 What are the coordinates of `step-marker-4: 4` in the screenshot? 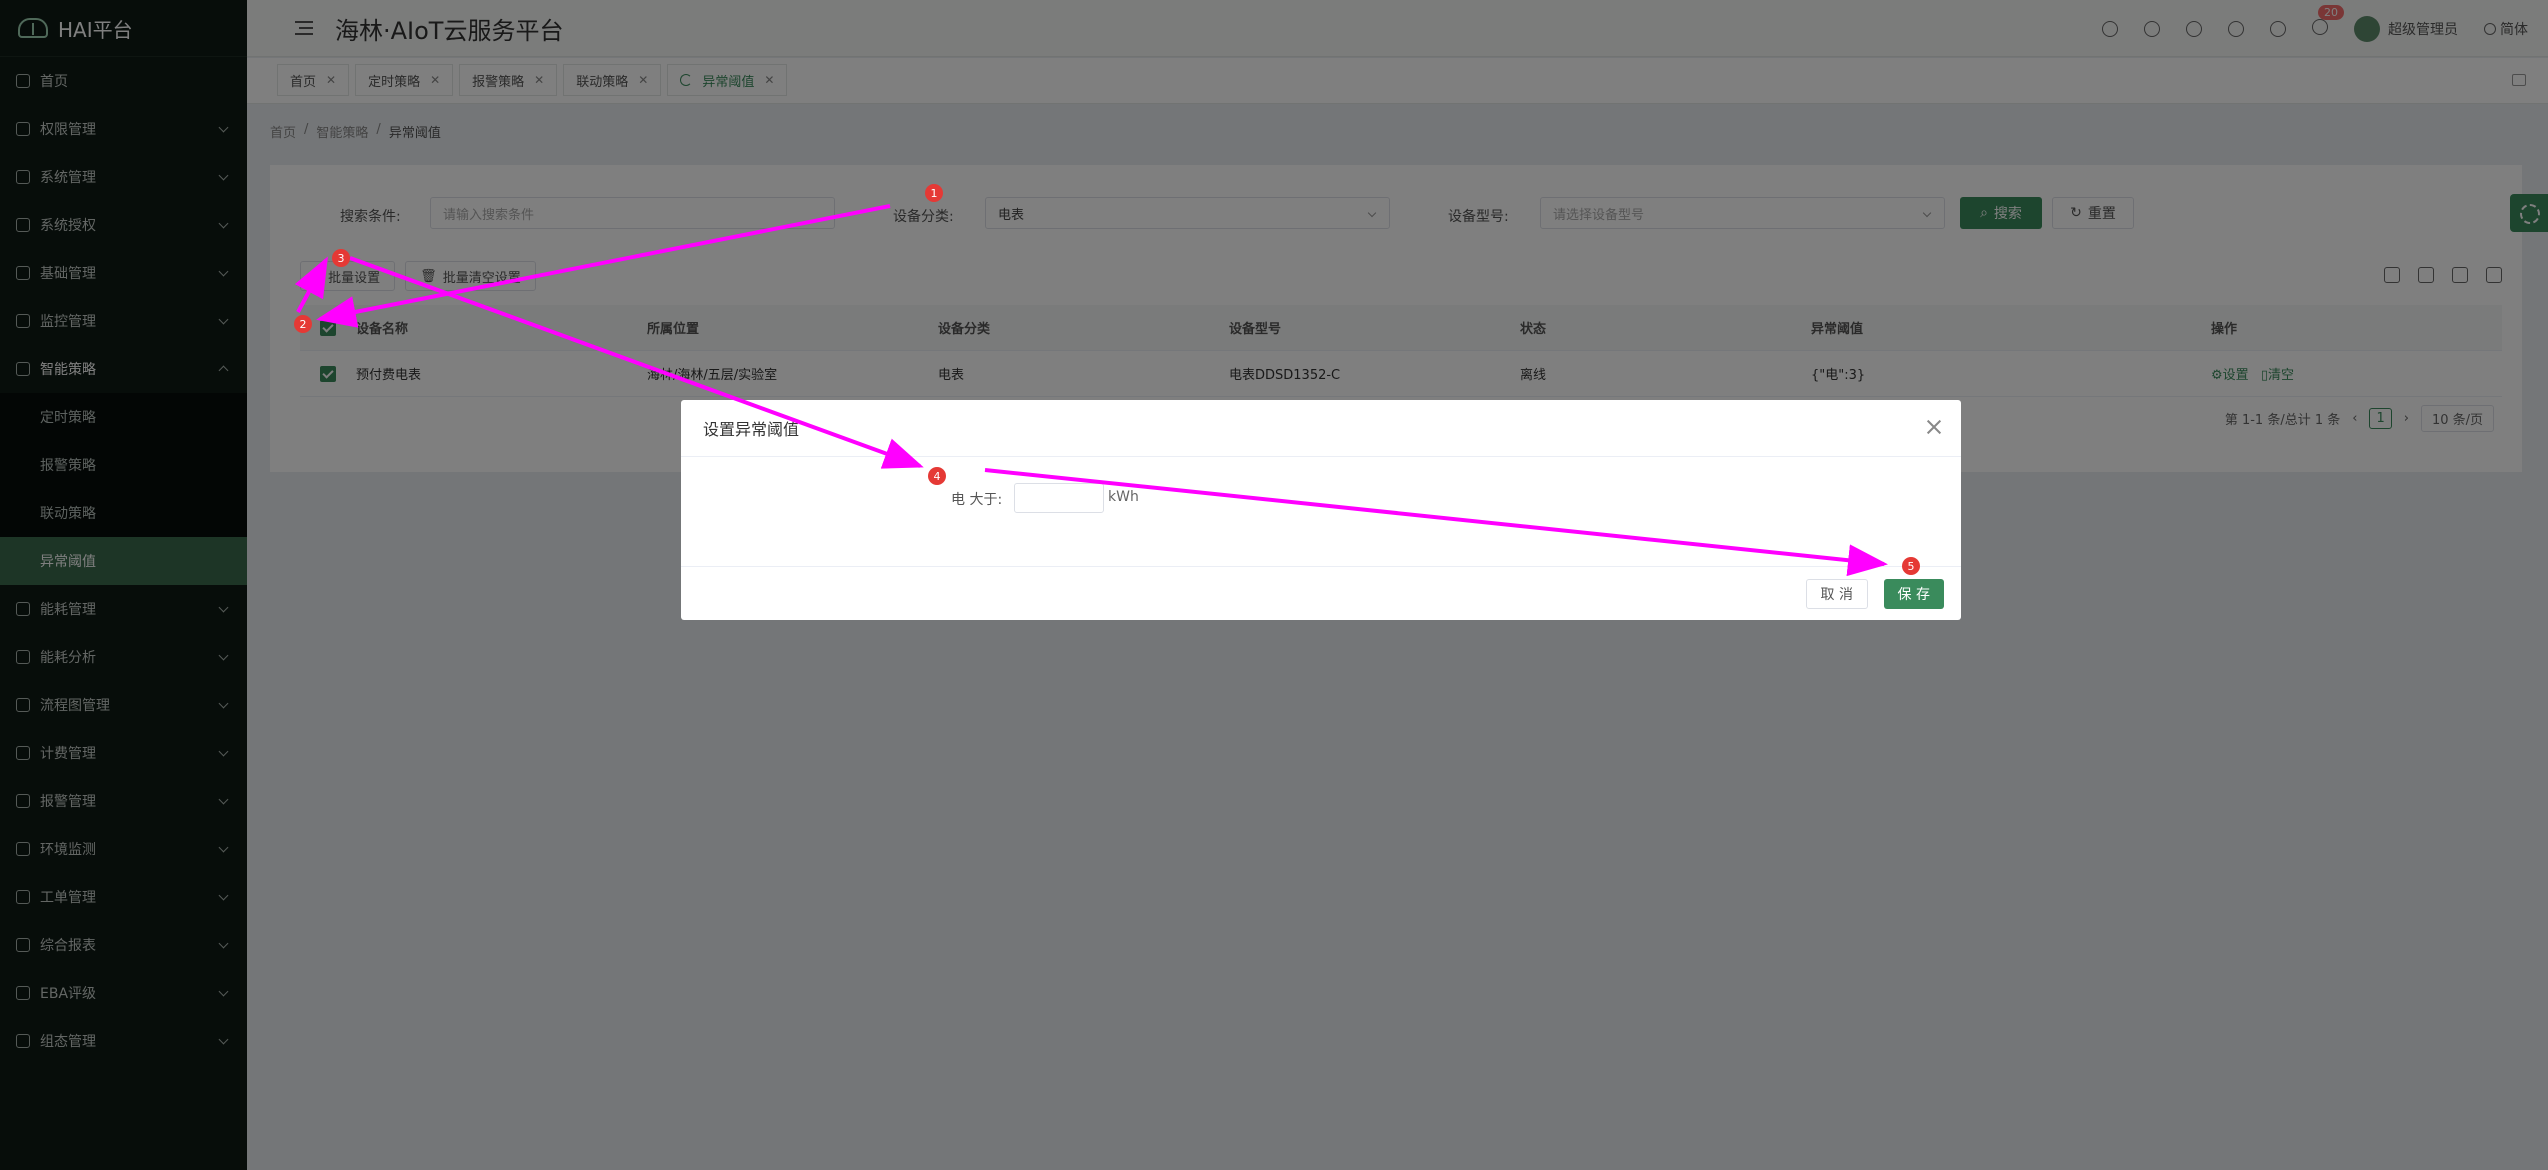 It's located at (937, 476).